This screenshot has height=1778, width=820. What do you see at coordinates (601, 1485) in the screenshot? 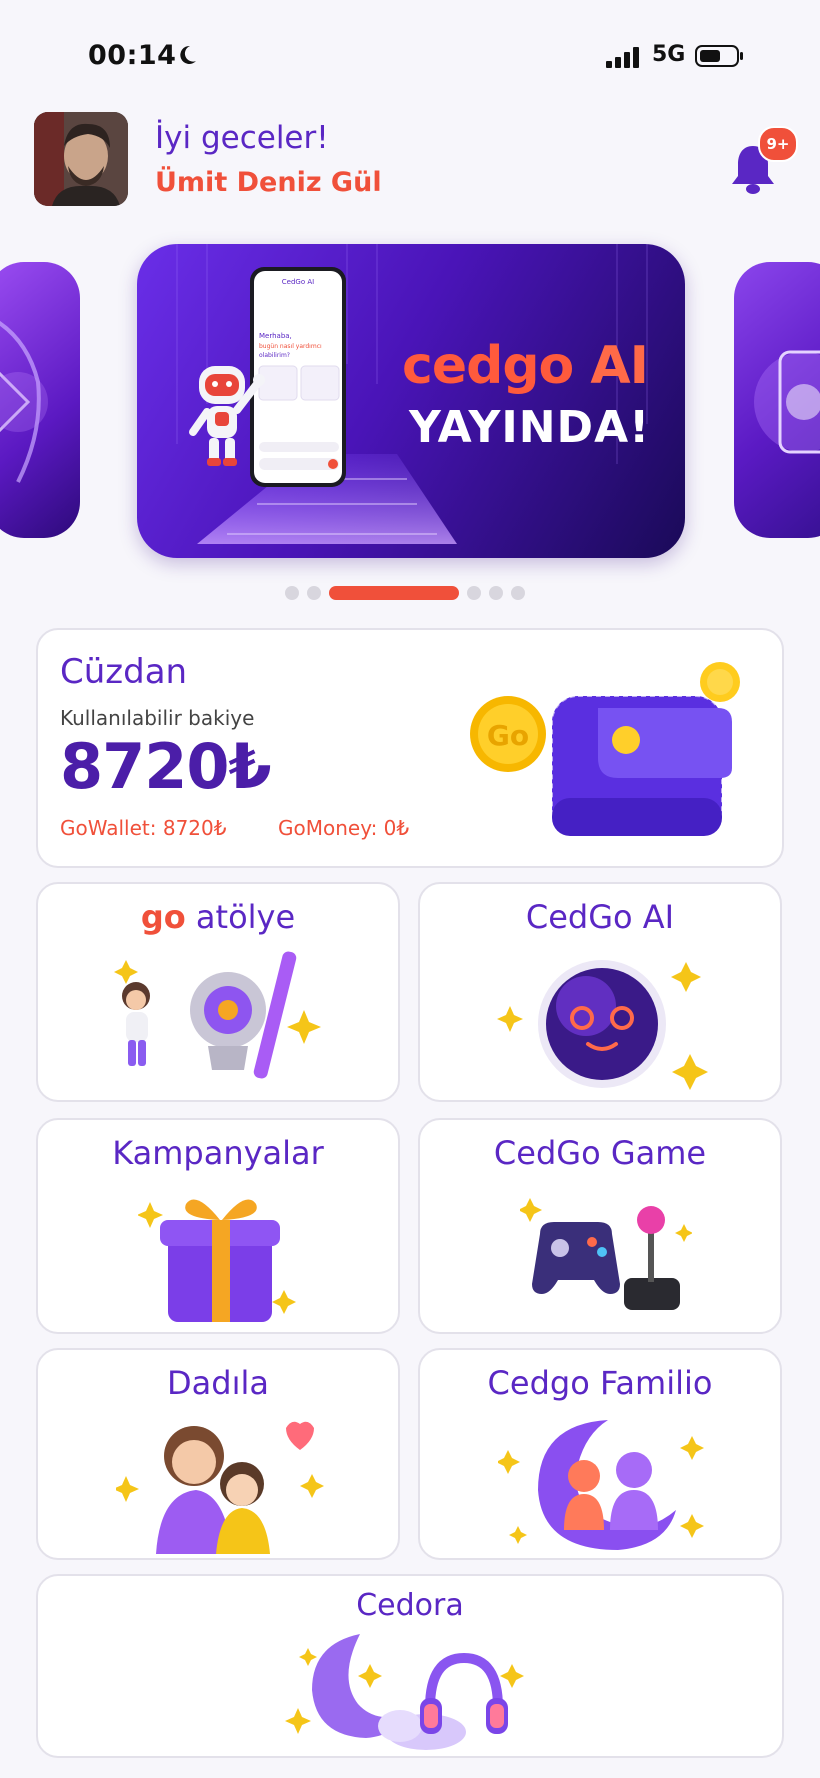
I see `family-moon-icon` at bounding box center [601, 1485].